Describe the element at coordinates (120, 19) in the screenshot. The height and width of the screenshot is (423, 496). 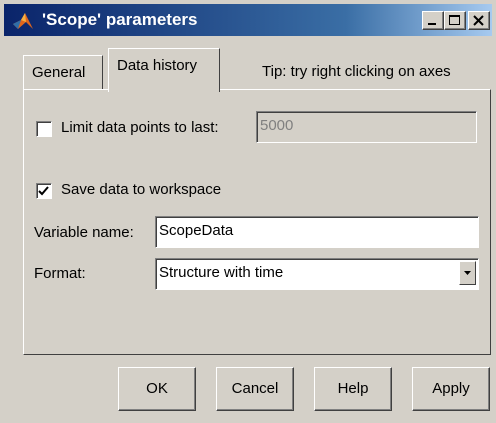
I see `window-title: 'Scope' parameters` at that location.